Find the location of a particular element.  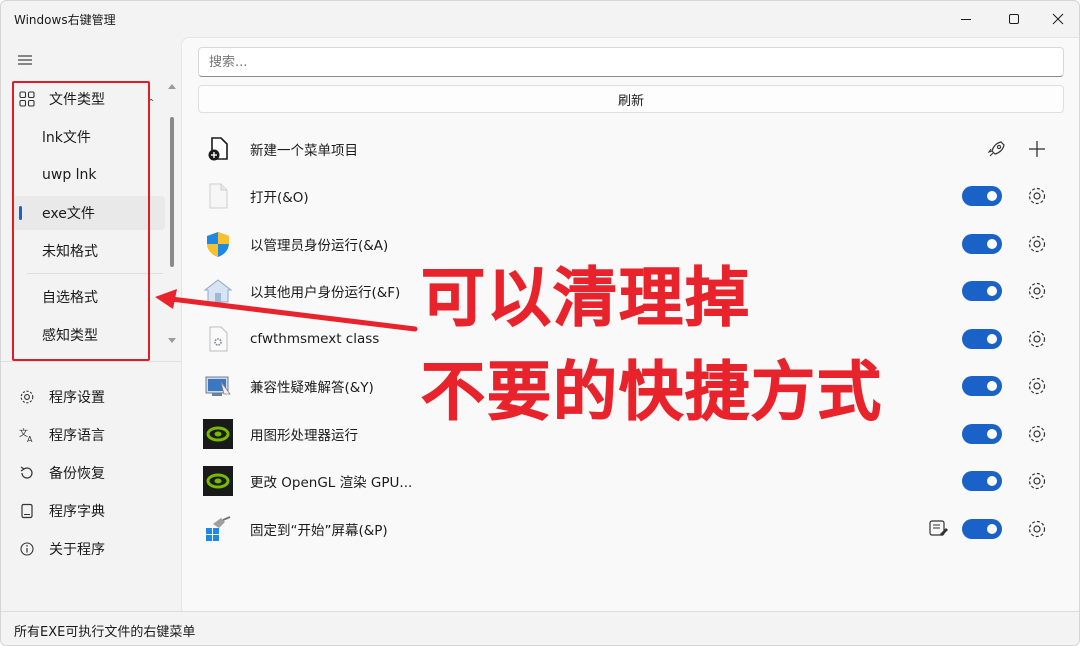

edit-list-icon is located at coordinates (939, 529).